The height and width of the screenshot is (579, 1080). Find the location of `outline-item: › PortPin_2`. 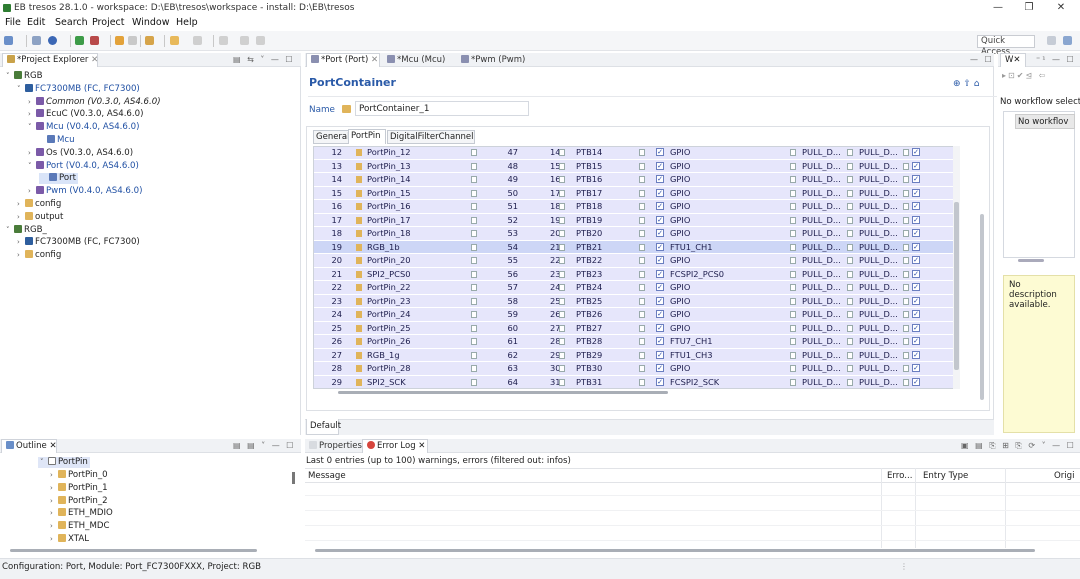

outline-item: › PortPin_2 is located at coordinates (79, 501).